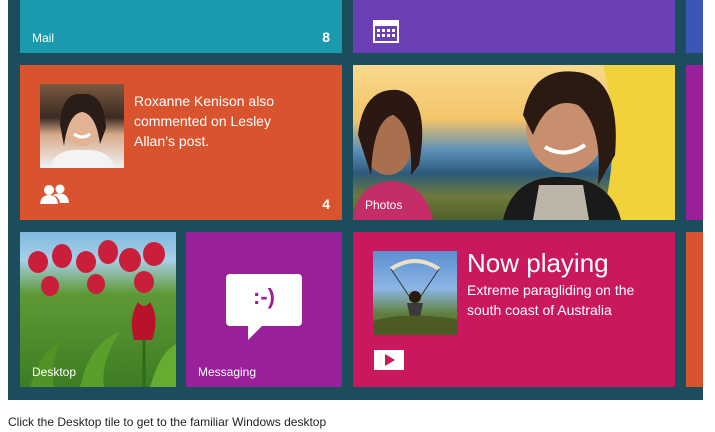 This screenshot has width=715, height=432. What do you see at coordinates (181, 26) in the screenshot?
I see `mail-tile: Mail 8` at bounding box center [181, 26].